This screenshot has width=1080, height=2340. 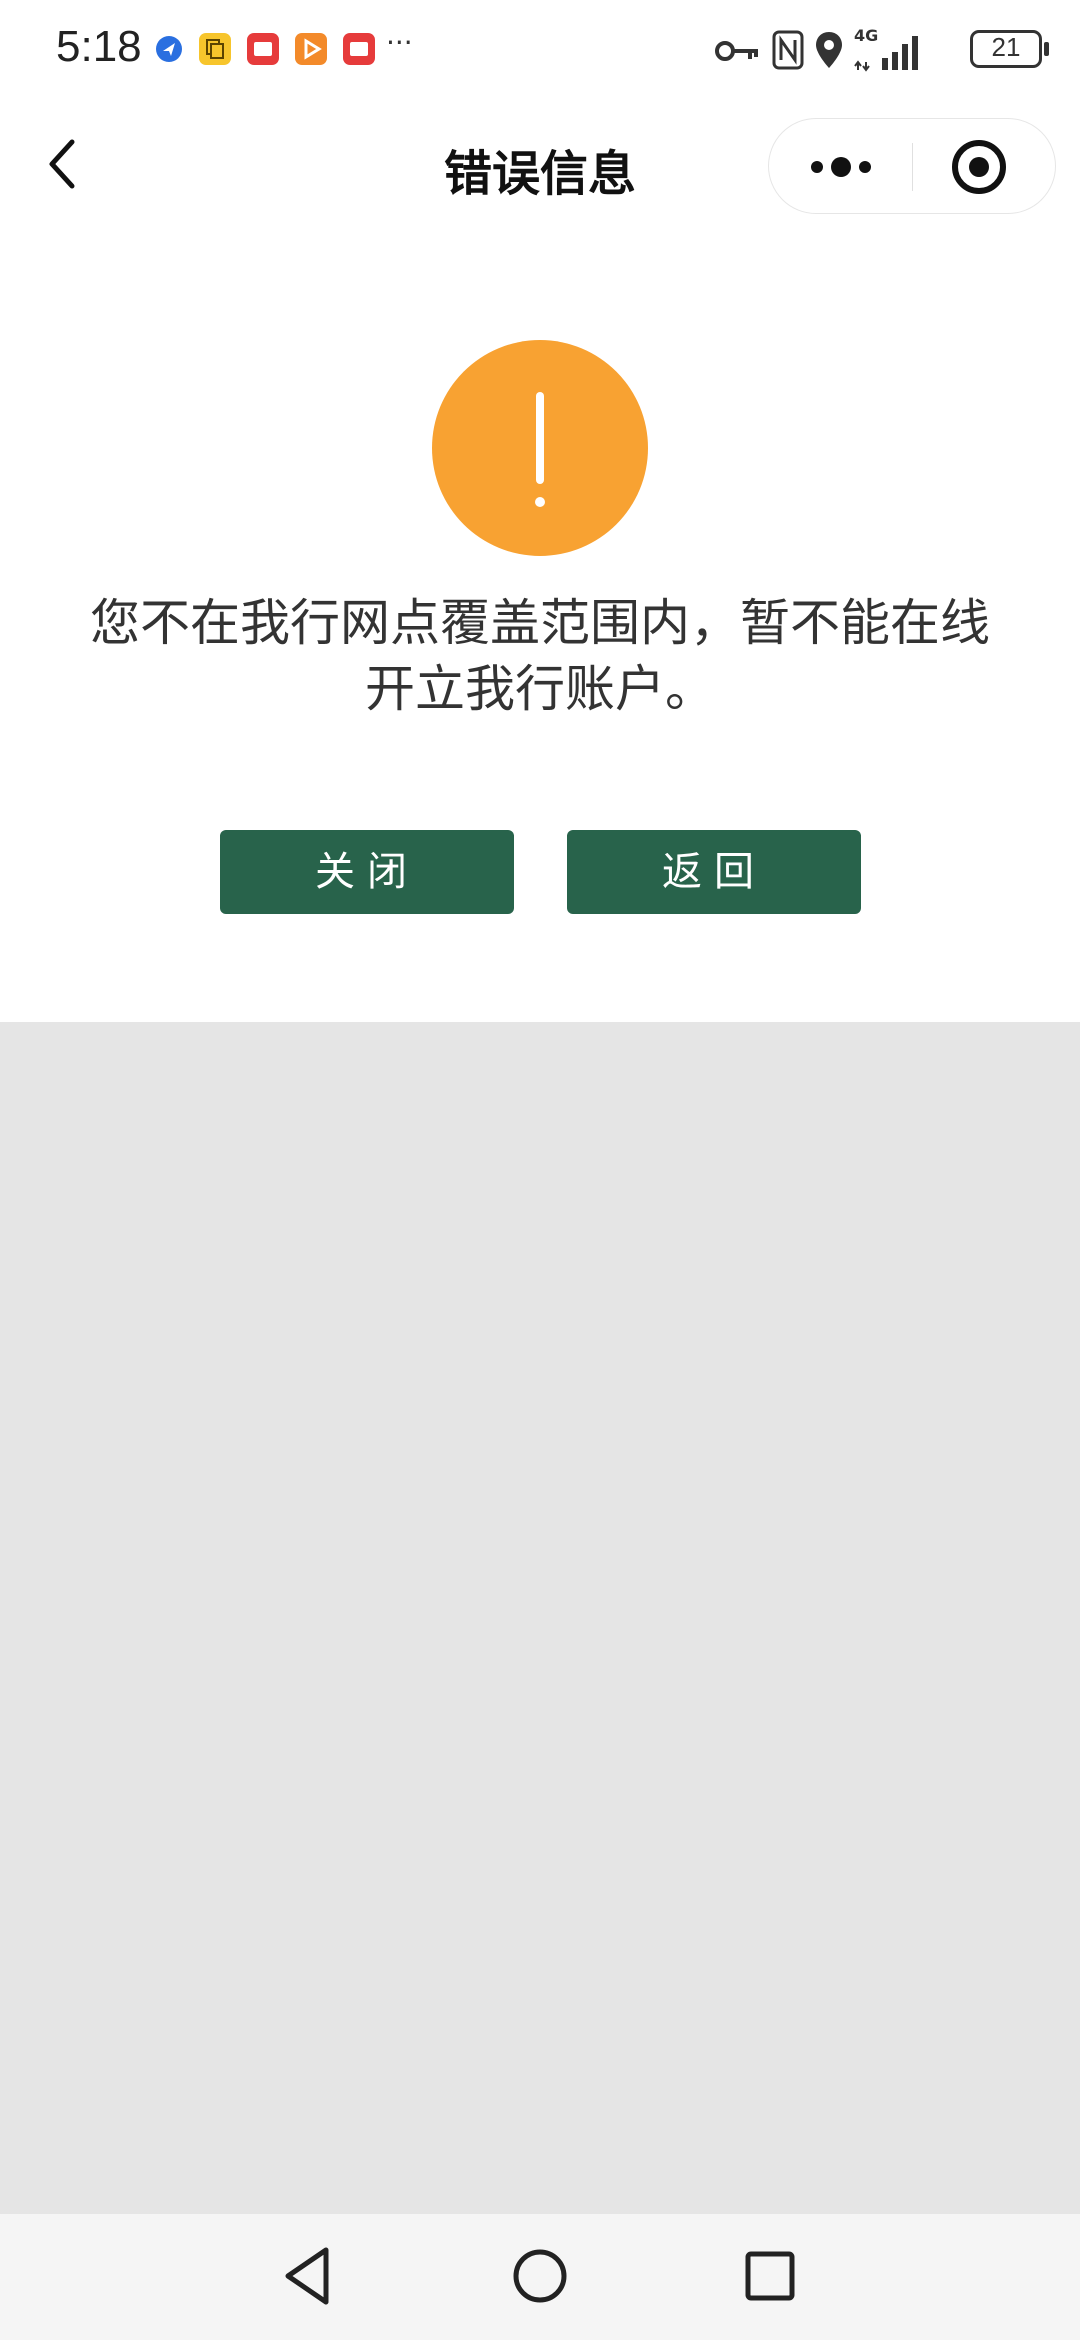 I want to click on mini-program-capsule, so click(x=912, y=166).